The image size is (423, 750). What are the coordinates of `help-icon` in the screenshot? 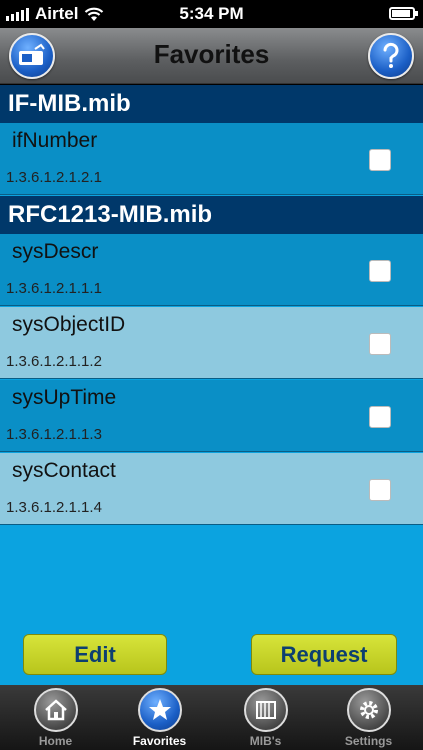 It's located at (391, 55).